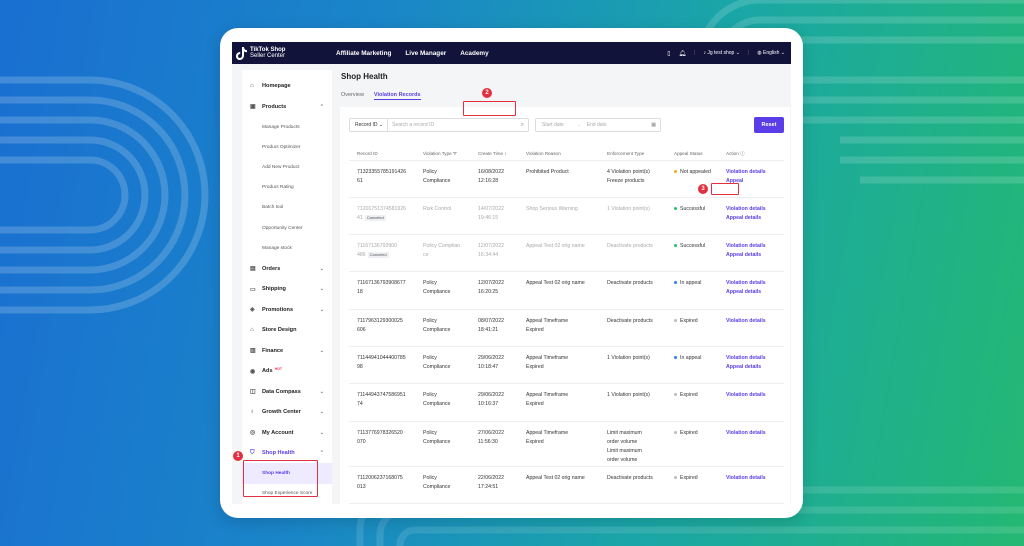 This screenshot has width=1024, height=546. Describe the element at coordinates (522, 125) in the screenshot. I see `search-icon: ⌕` at that location.